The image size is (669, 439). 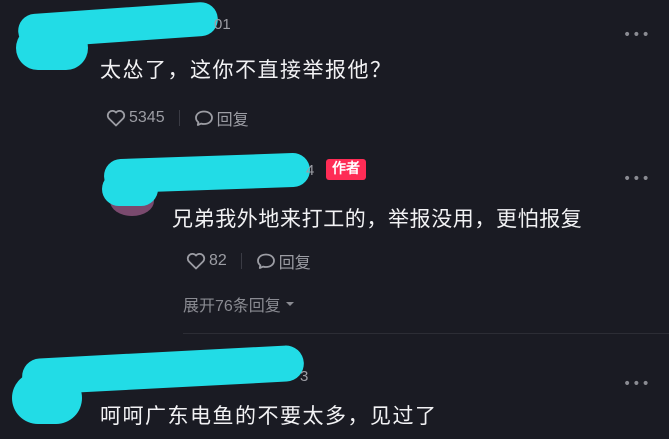 What do you see at coordinates (232, 306) in the screenshot?
I see `expand-replies-label: 展开76条回复` at bounding box center [232, 306].